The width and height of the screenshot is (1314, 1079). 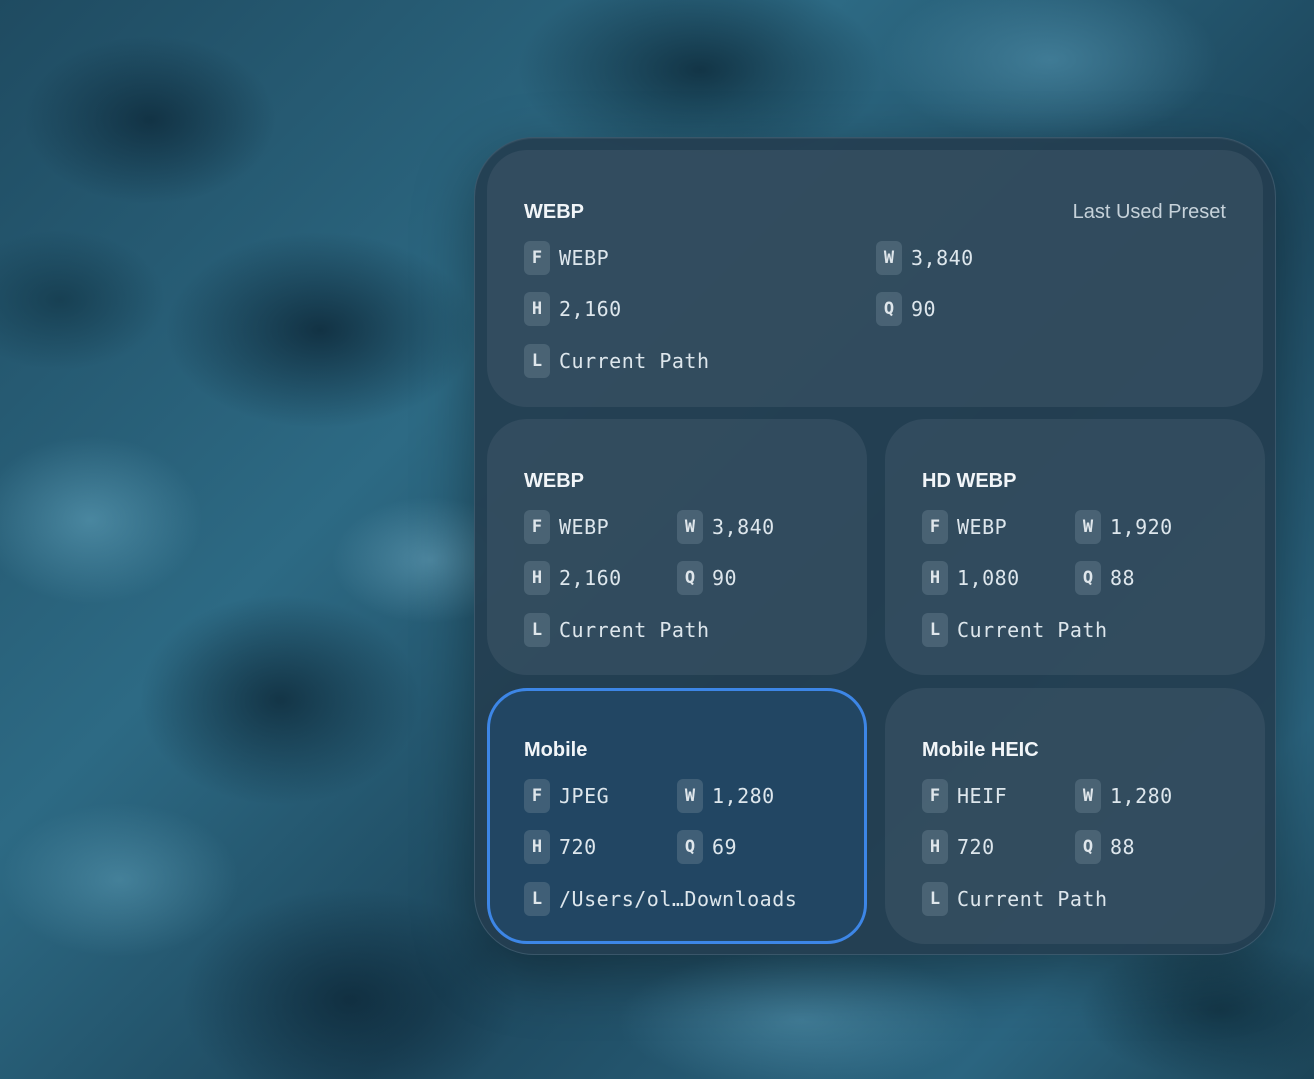 I want to click on format-field: F JPEG, so click(x=566, y=796).